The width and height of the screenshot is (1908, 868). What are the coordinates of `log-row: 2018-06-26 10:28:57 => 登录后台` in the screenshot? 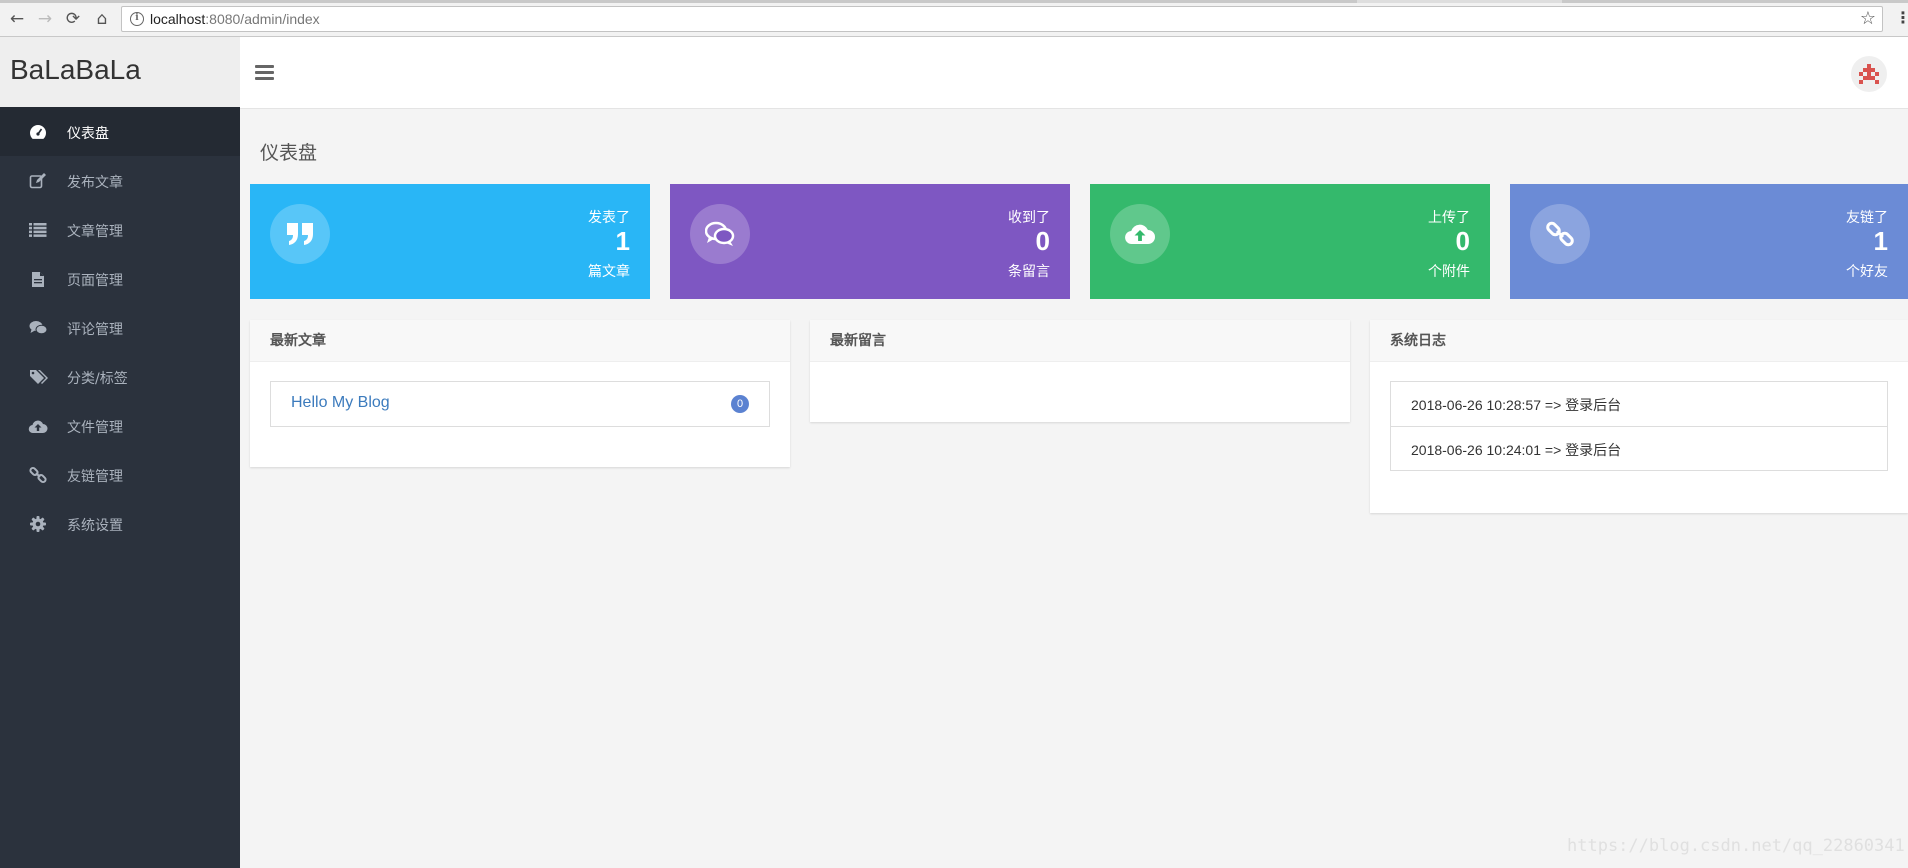 It's located at (1639, 404).